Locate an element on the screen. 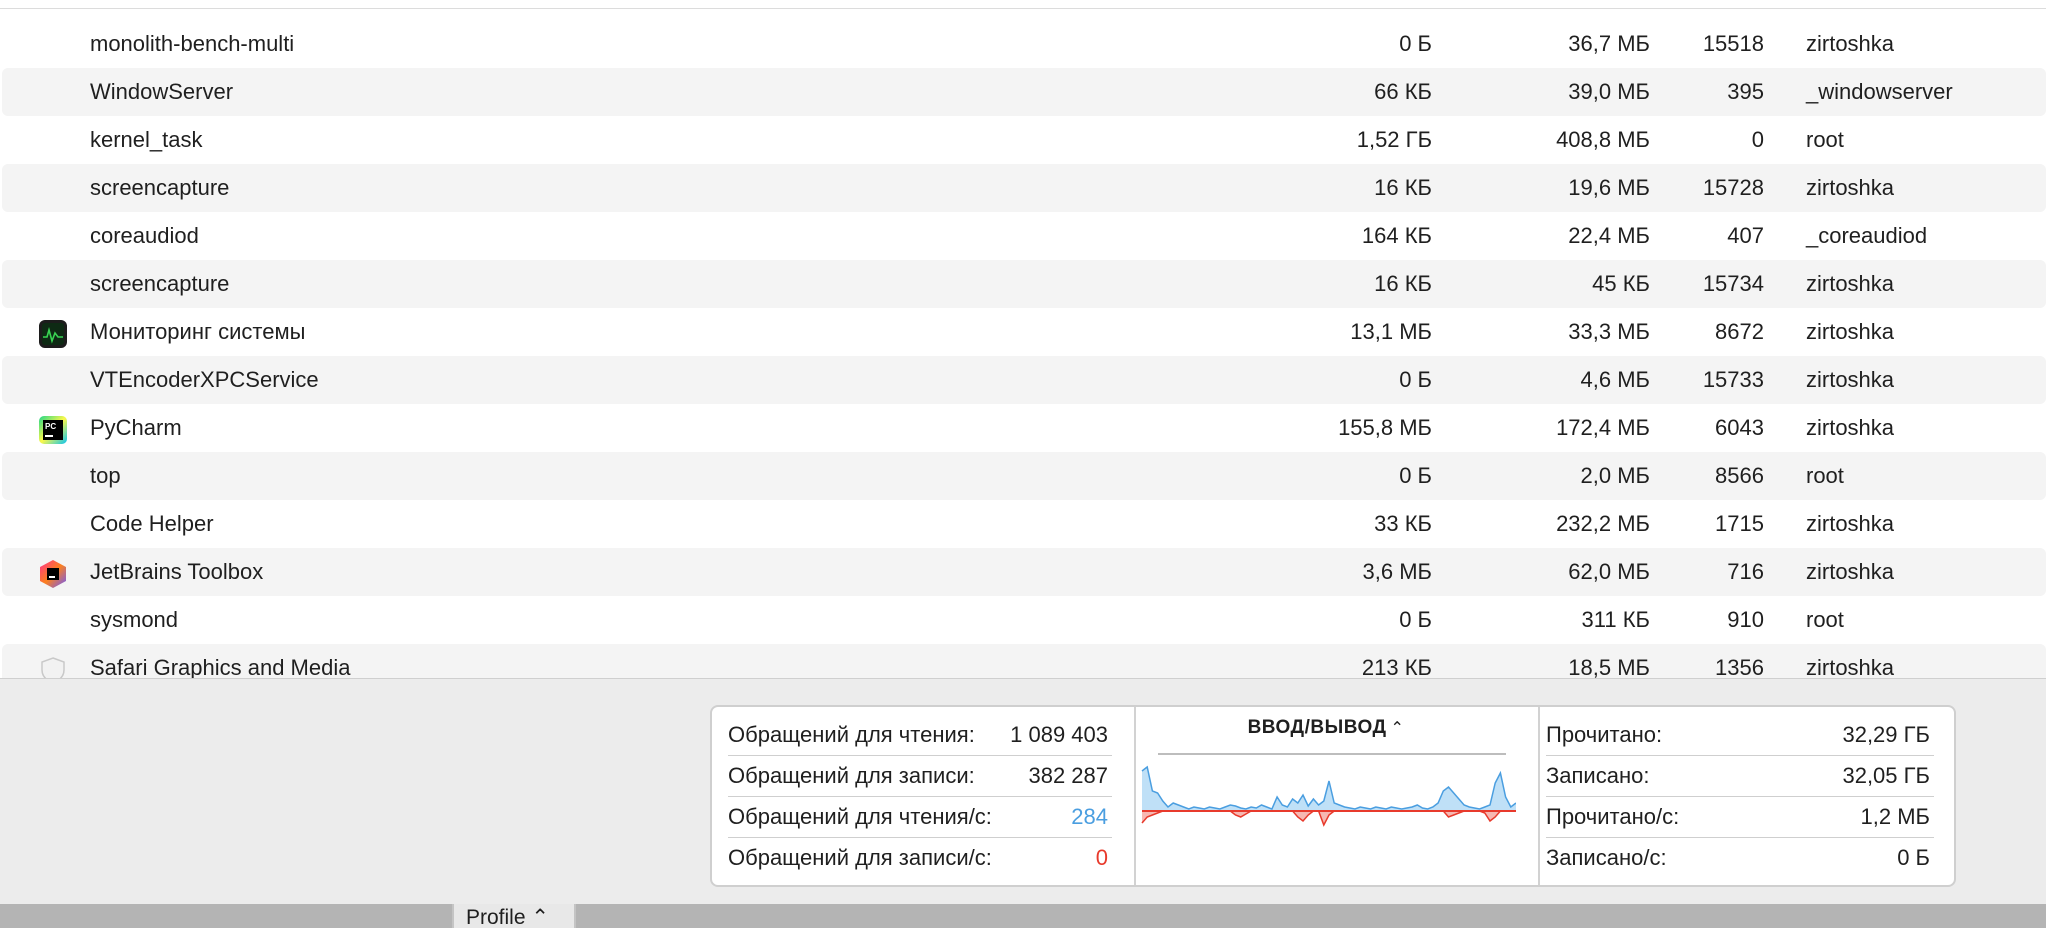 This screenshot has height=928, width=2046. bytes-written: 66 КБ is located at coordinates (1403, 91).